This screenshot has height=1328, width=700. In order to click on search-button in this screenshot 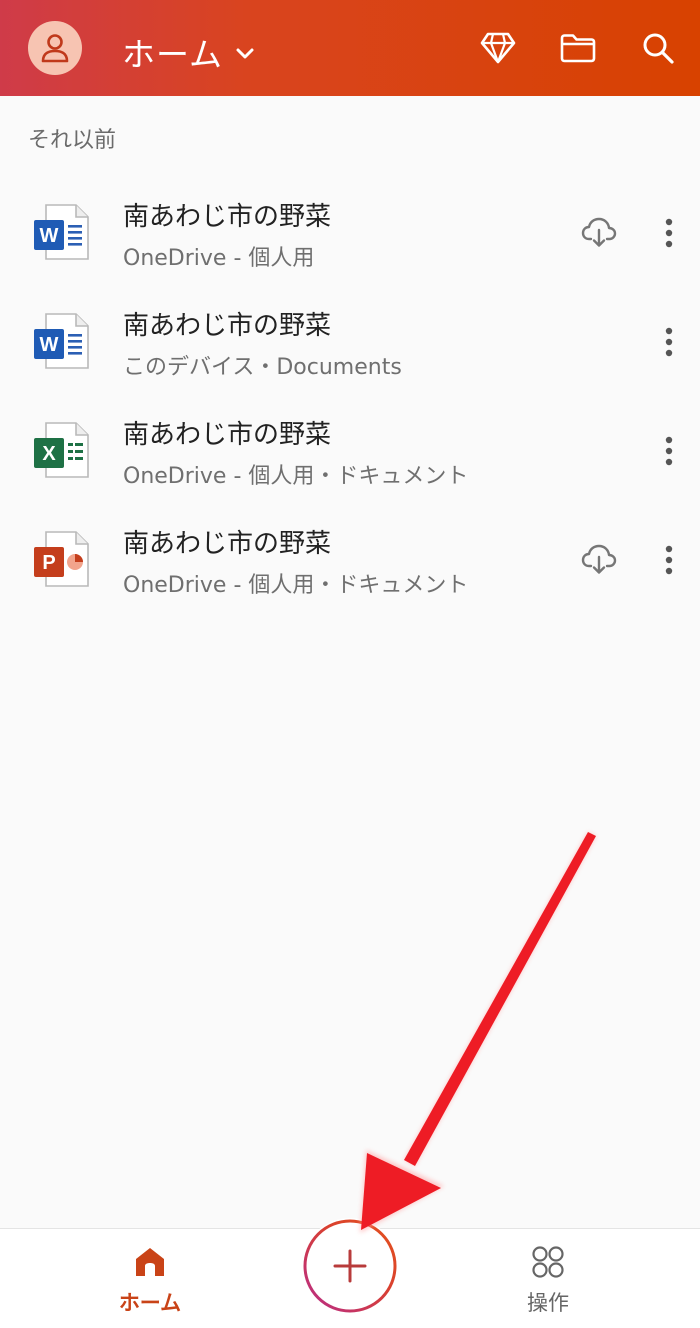, I will do `click(658, 48)`.